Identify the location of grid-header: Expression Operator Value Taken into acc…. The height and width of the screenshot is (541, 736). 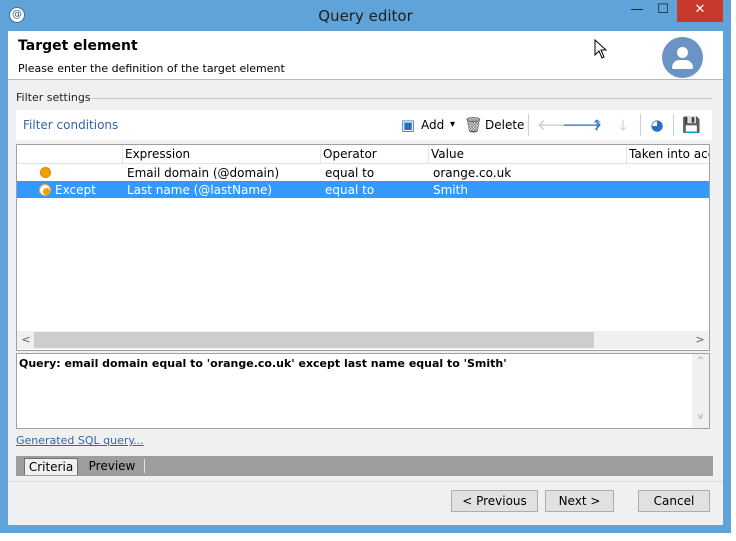
(363, 154).